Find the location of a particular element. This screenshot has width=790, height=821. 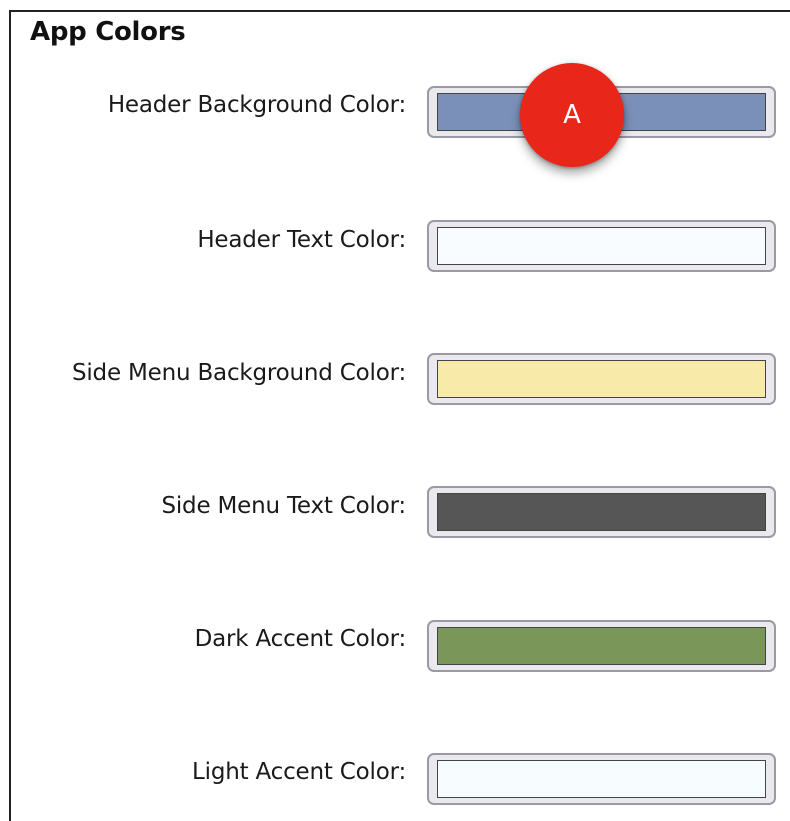

side-menu-text-color-picker is located at coordinates (601, 512).